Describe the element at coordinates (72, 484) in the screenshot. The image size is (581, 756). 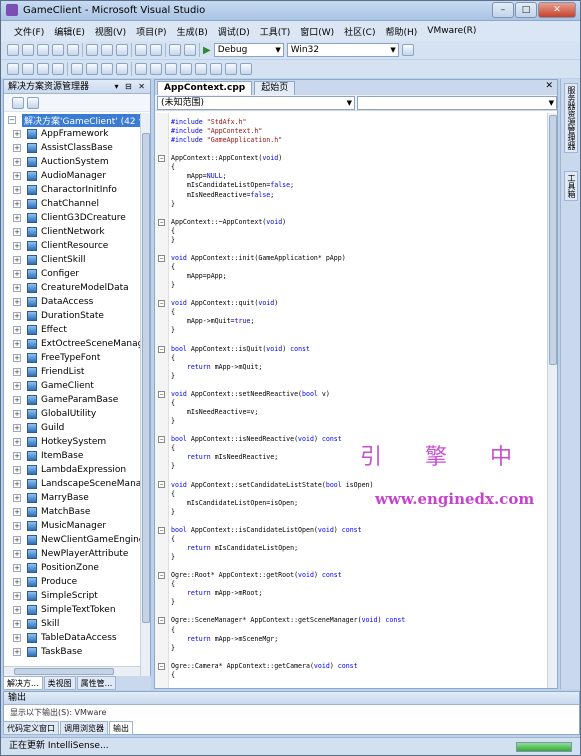
I see `project-node: + LandscapeSceneManag` at that location.